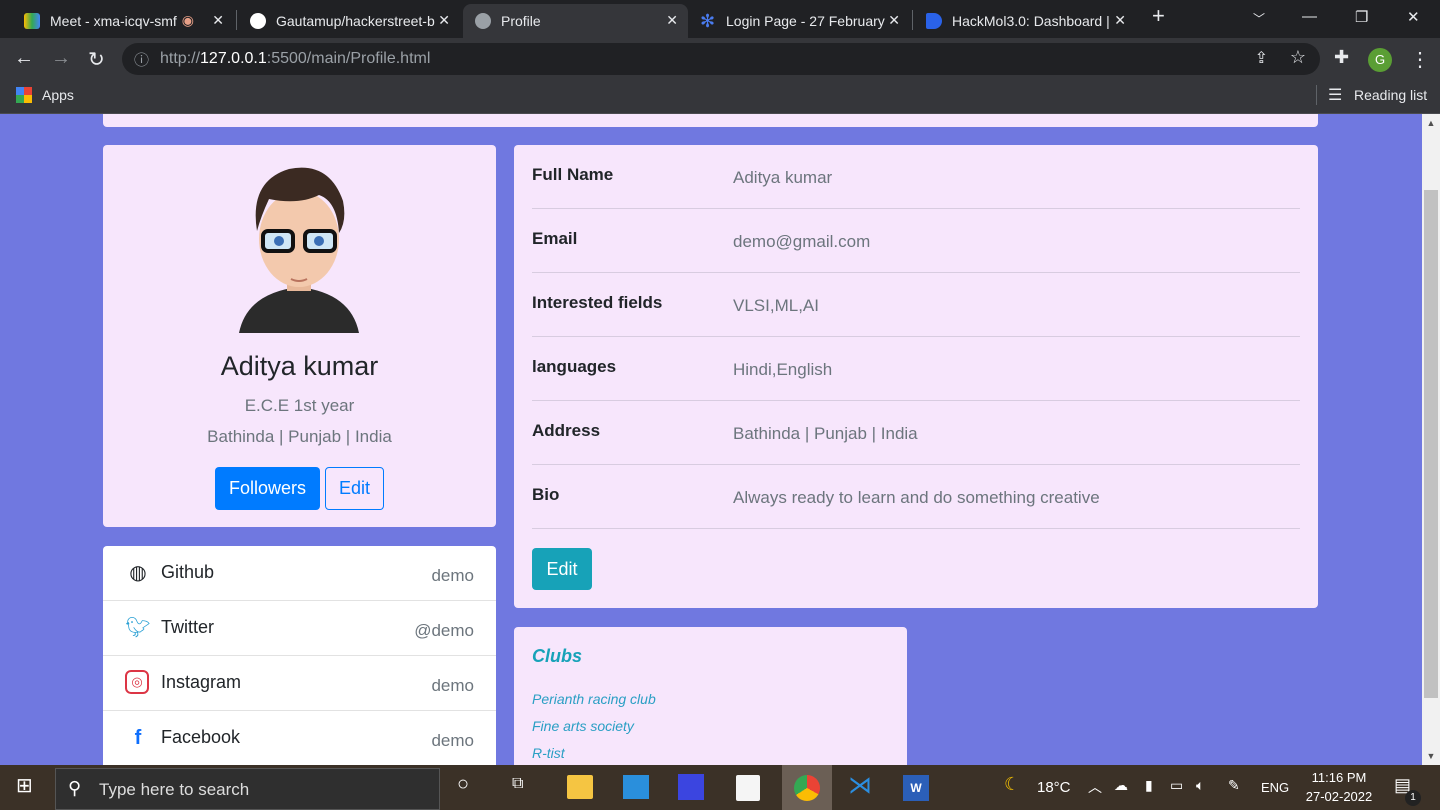 The height and width of the screenshot is (810, 1440). I want to click on tab-hackmol: HackMol3.0: Dashboard | ✕, so click(1025, 21).